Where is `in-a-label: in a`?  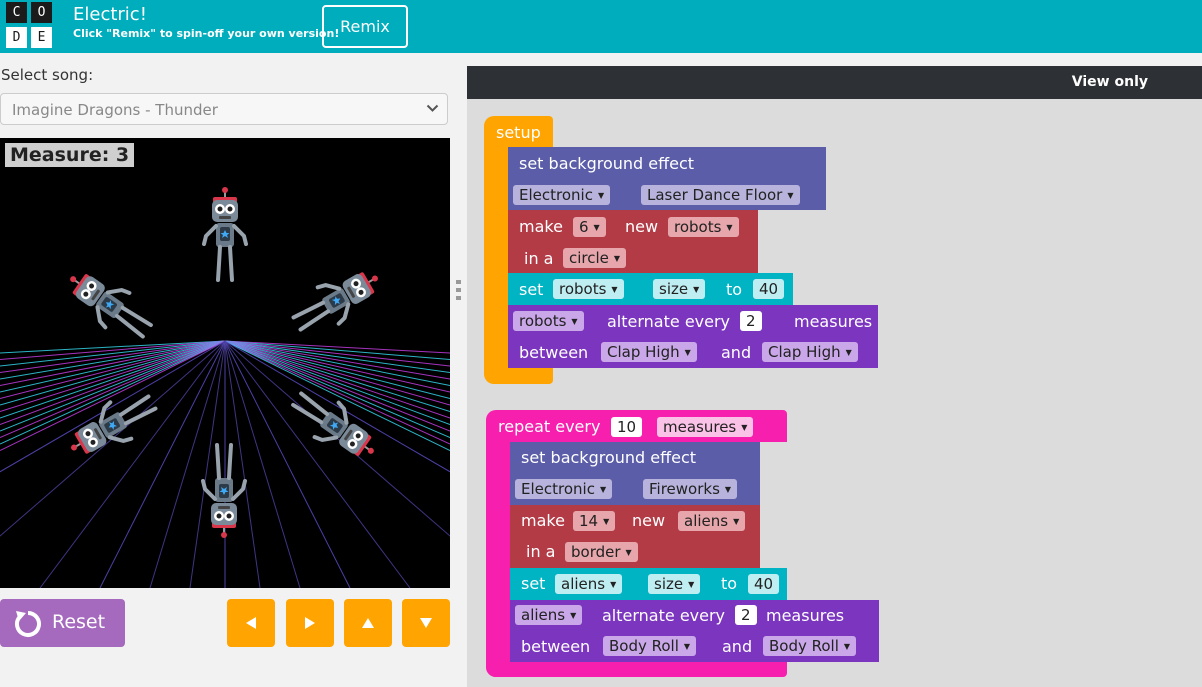 in-a-label: in a is located at coordinates (541, 551).